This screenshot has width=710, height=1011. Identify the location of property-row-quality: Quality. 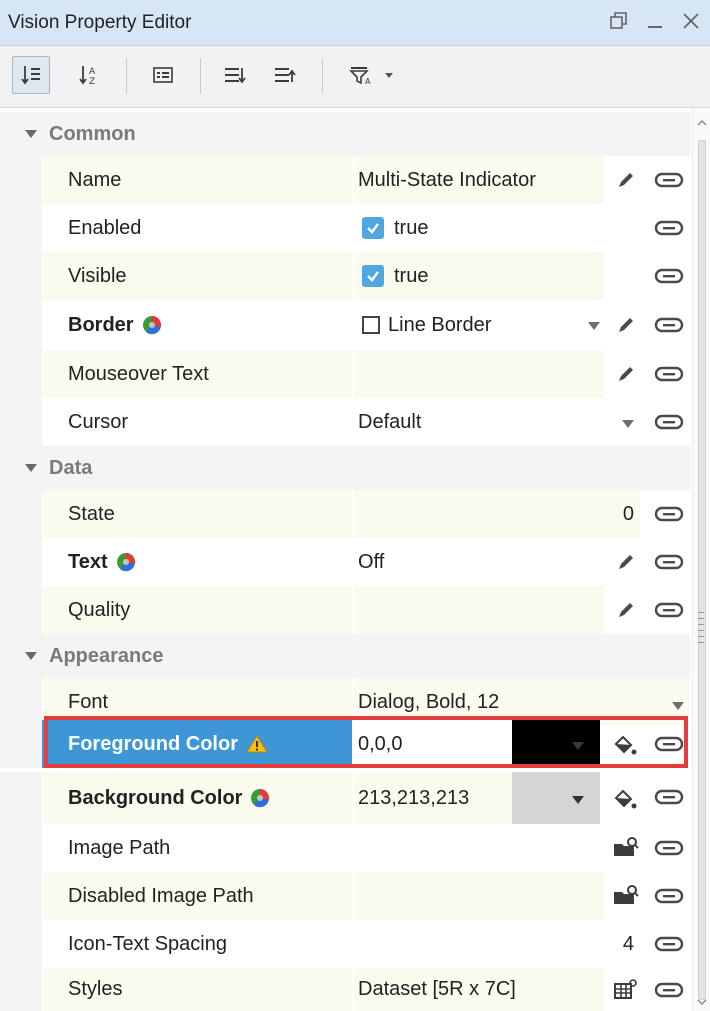
(345, 610).